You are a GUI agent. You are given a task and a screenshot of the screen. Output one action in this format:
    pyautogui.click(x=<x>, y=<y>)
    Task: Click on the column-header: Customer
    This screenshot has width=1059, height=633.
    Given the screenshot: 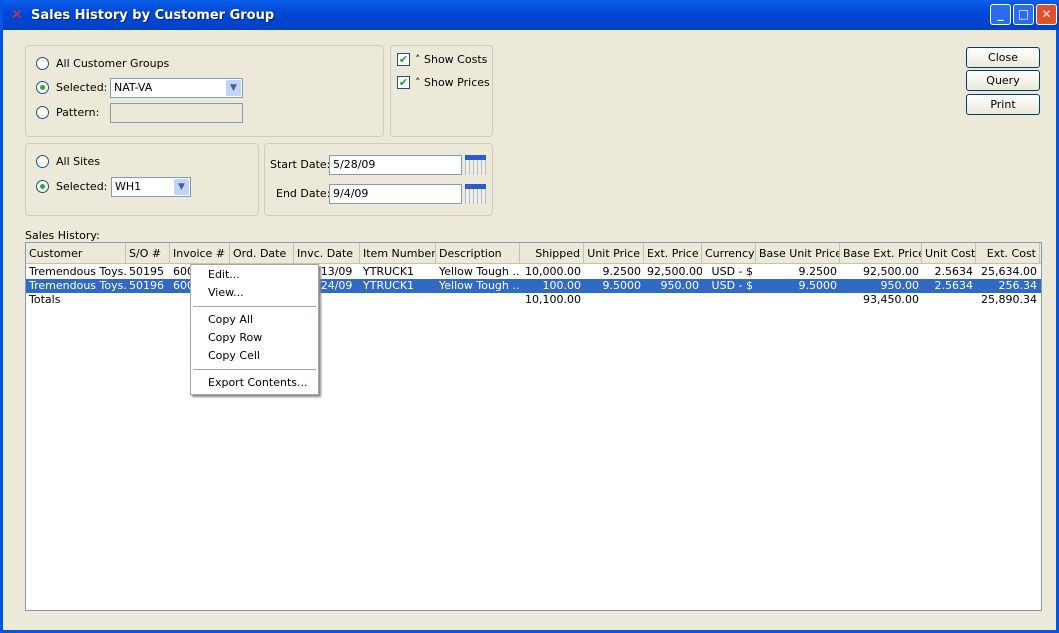 What is the action you would take?
    pyautogui.click(x=76, y=253)
    